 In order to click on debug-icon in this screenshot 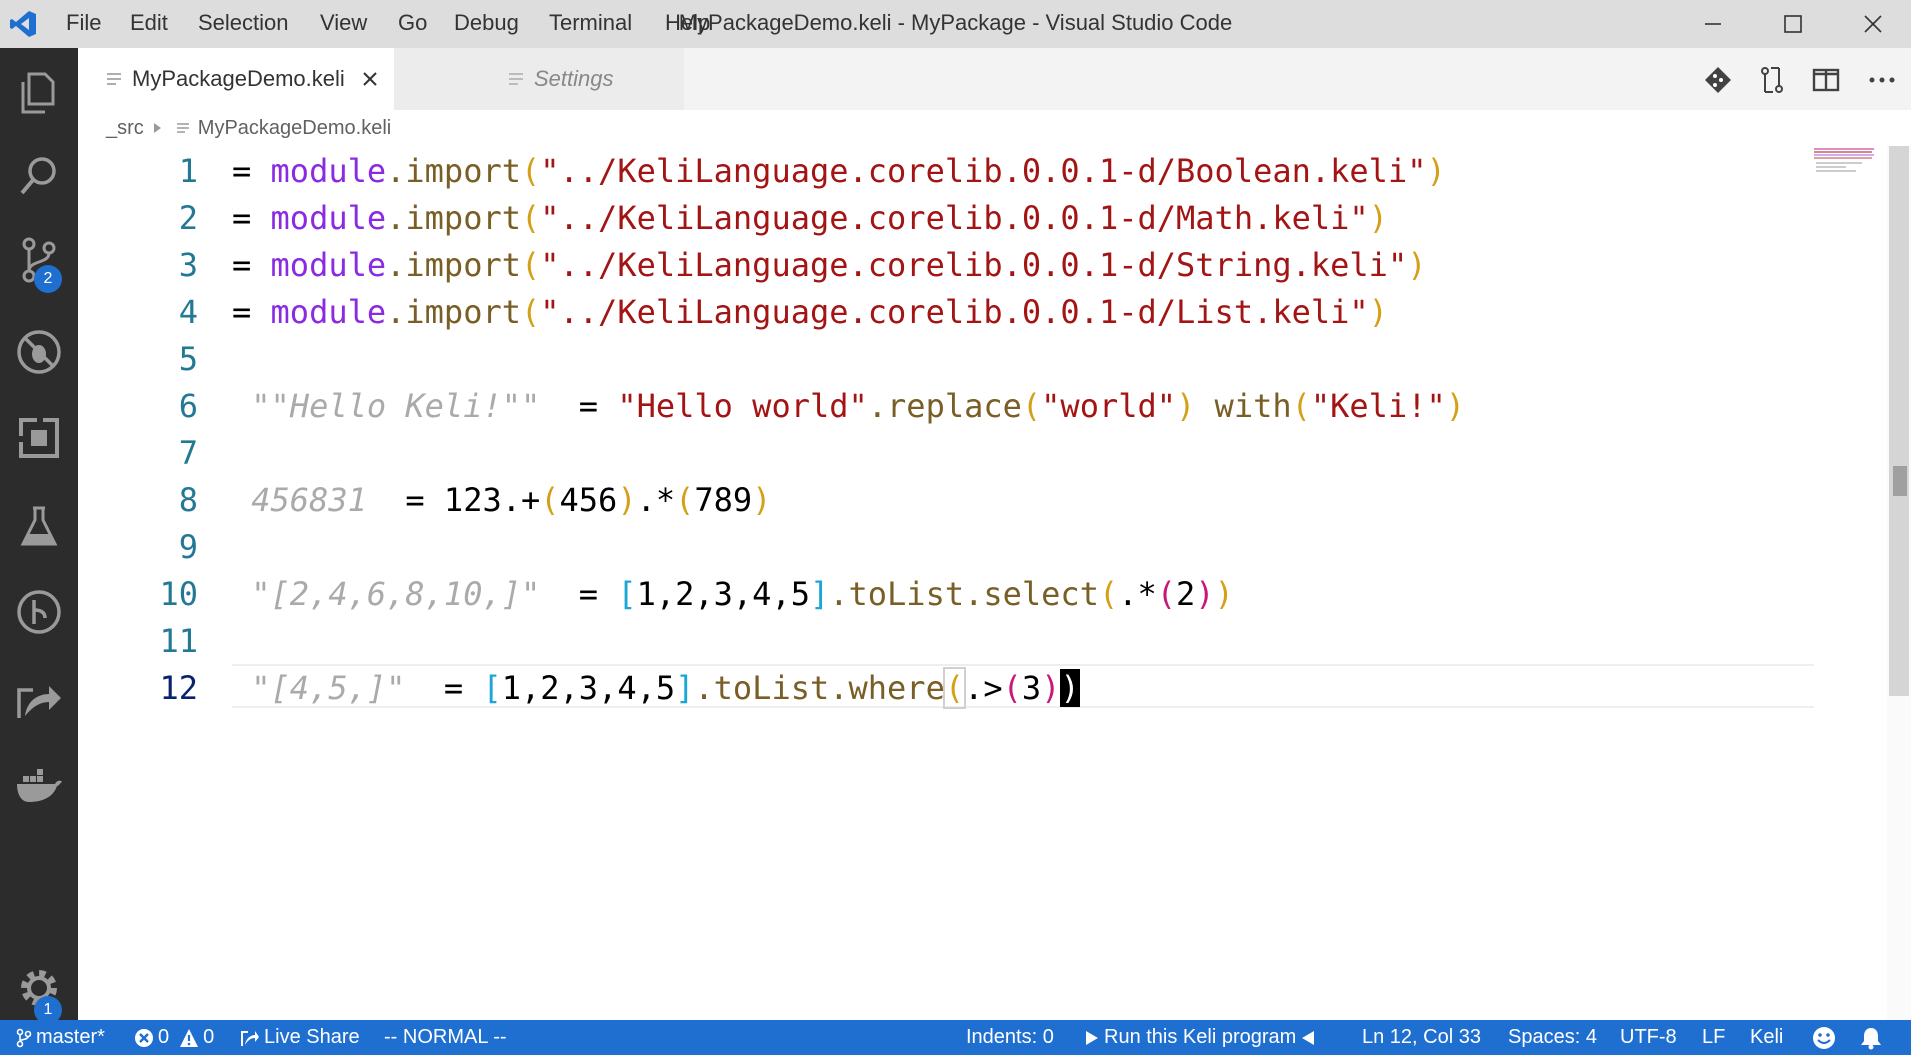, I will do `click(39, 352)`.